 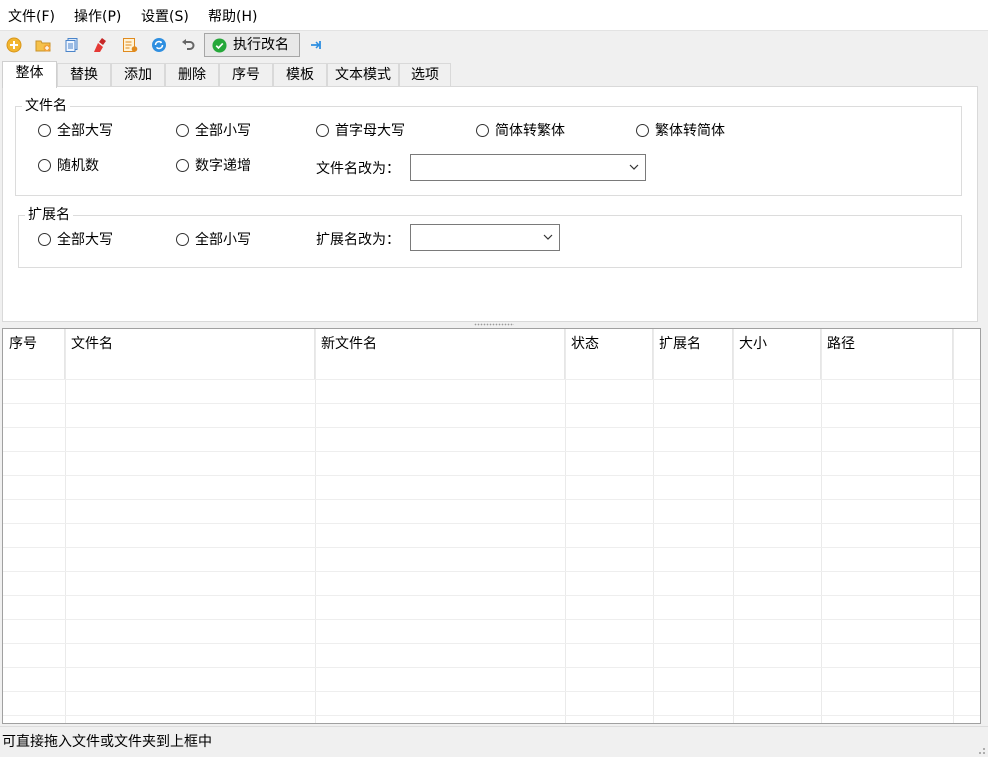 What do you see at coordinates (261, 45) in the screenshot?
I see `execute-rename-label: 执行改名` at bounding box center [261, 45].